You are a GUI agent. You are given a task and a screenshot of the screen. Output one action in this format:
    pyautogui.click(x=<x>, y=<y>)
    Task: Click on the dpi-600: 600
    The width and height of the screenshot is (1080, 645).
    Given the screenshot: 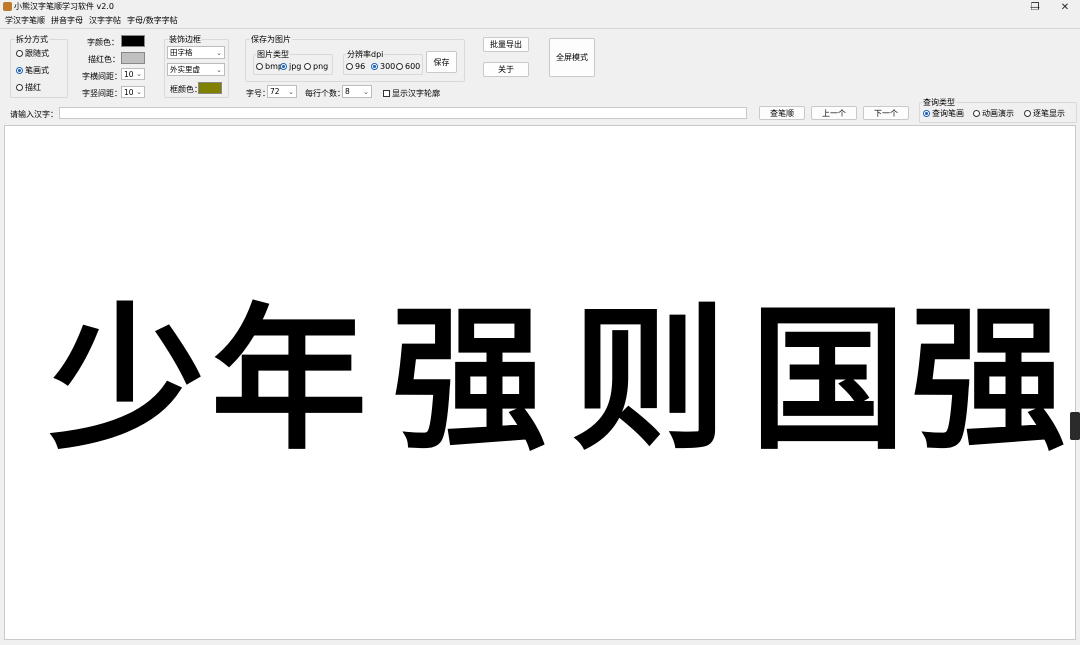 What is the action you would take?
    pyautogui.click(x=408, y=66)
    